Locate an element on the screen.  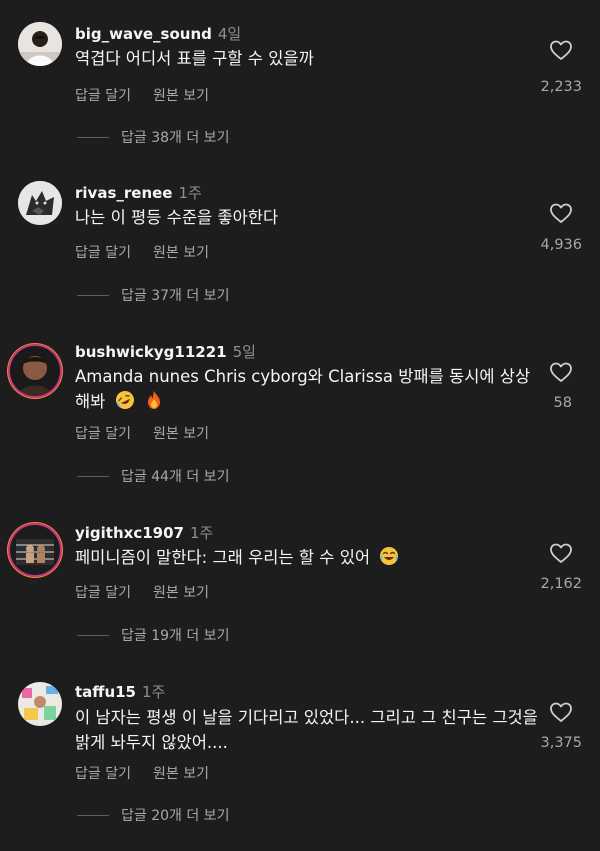
username: big_wave_sound is located at coordinates (143, 34).